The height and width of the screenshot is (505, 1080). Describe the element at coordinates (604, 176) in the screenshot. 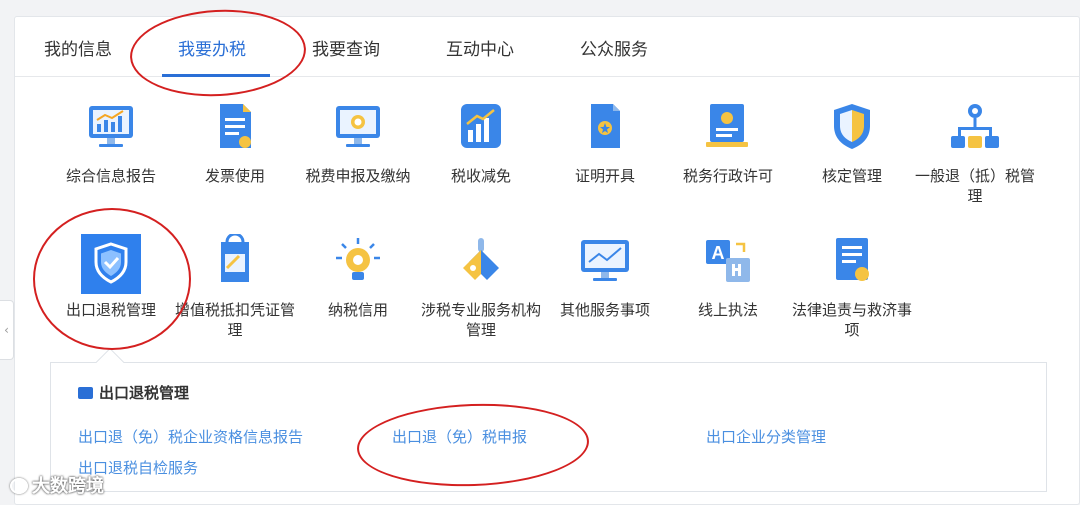

I see `menu-item-label: 证明开具` at that location.